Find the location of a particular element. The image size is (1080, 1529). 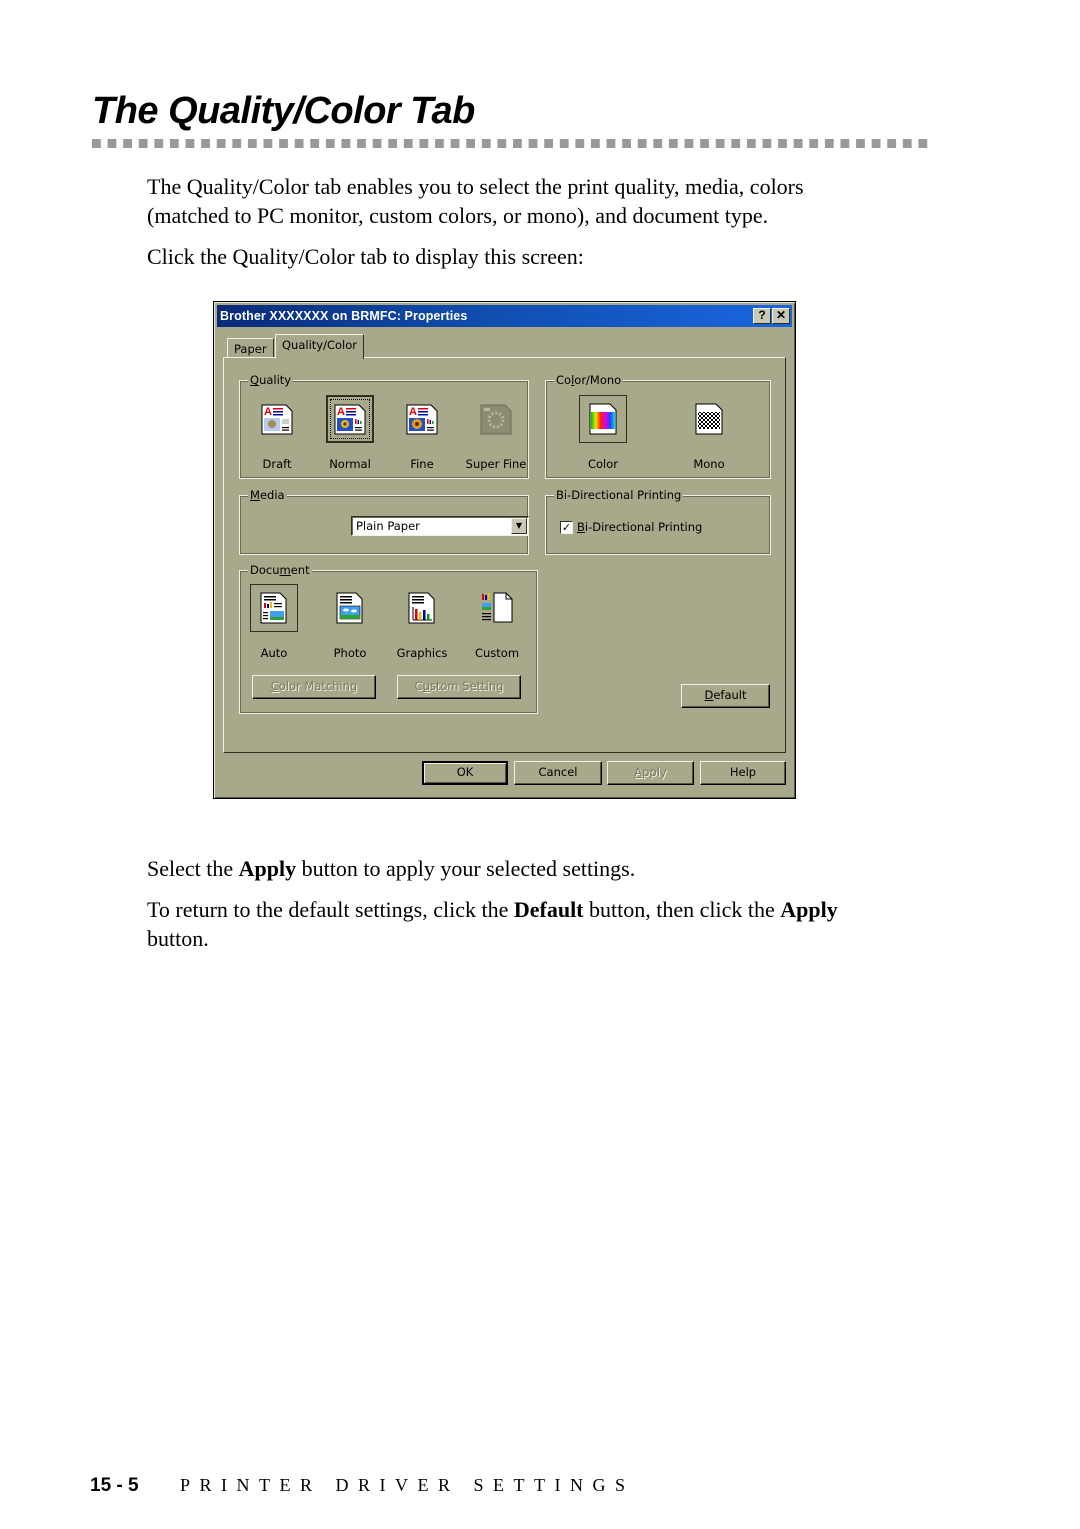

document-group-label: Document is located at coordinates (280, 570).